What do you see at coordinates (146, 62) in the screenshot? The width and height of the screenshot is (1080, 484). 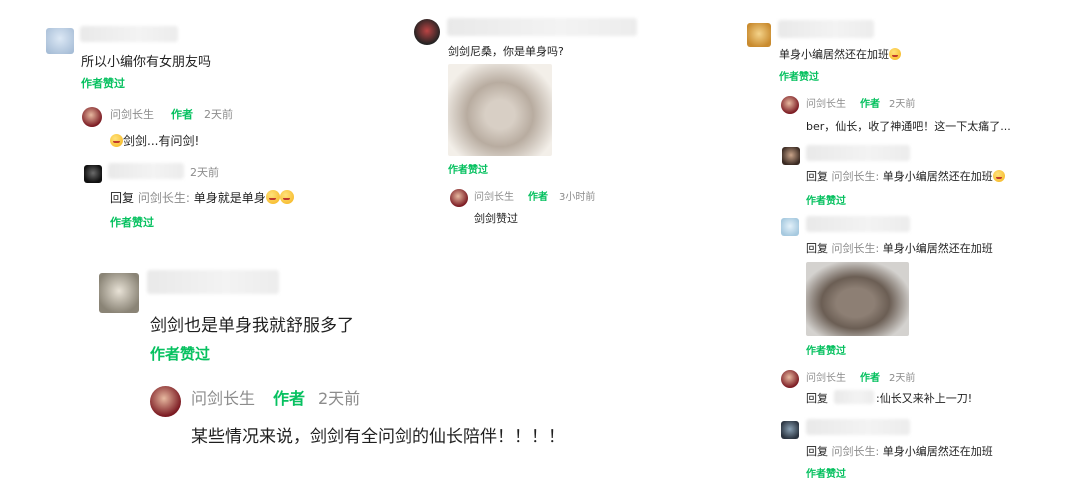 I see `comment-text: 所以小编你有女朋友吗` at bounding box center [146, 62].